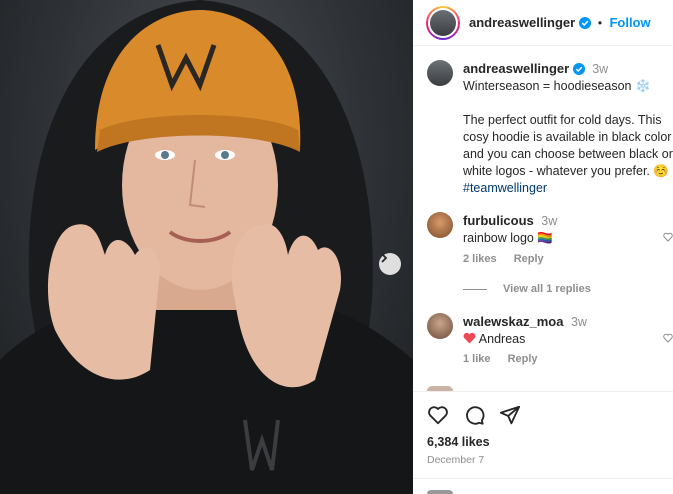 The width and height of the screenshot is (673, 494). I want to click on post-header: andreaswellinger • Follow, so click(543, 23).